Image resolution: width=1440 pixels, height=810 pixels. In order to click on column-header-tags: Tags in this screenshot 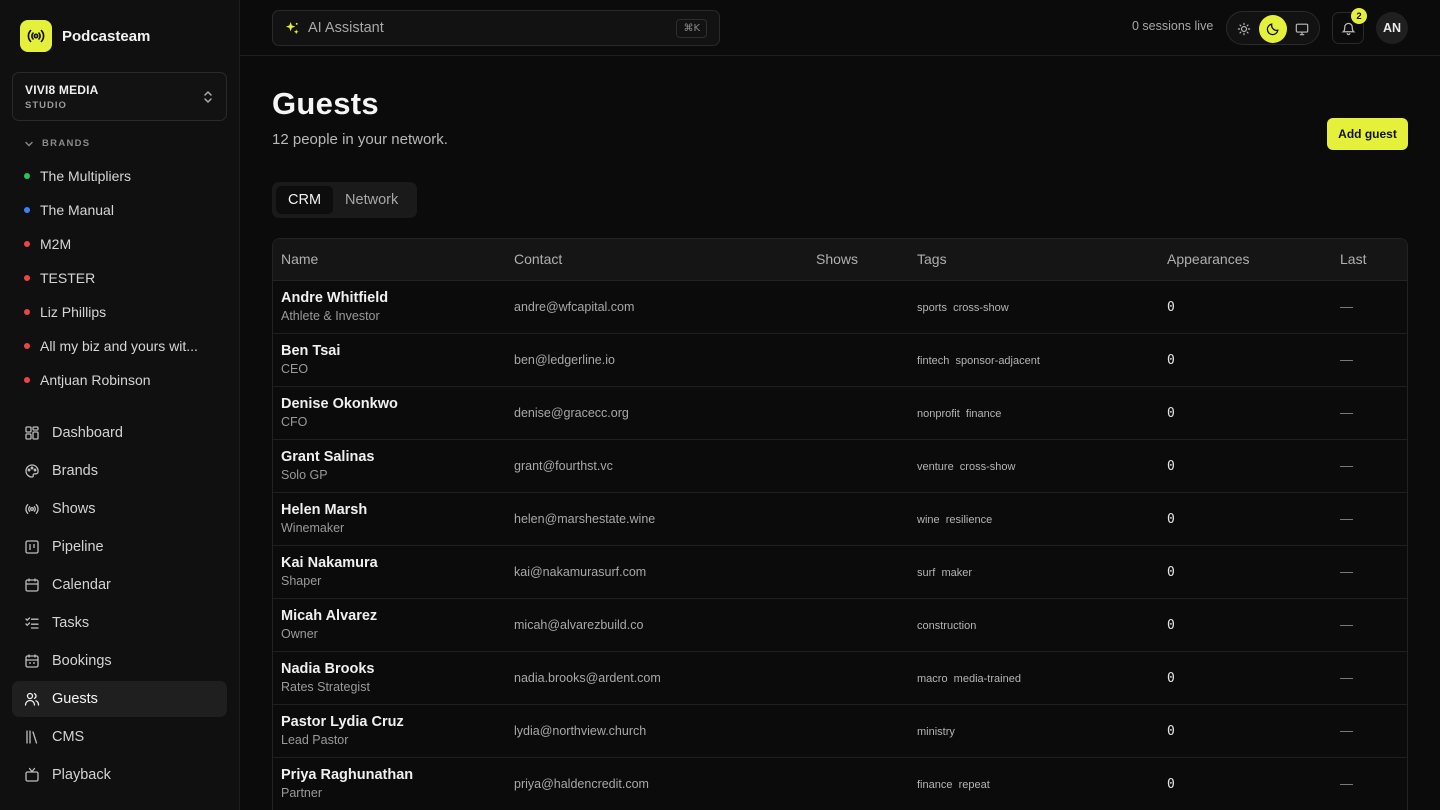, I will do `click(1034, 260)`.